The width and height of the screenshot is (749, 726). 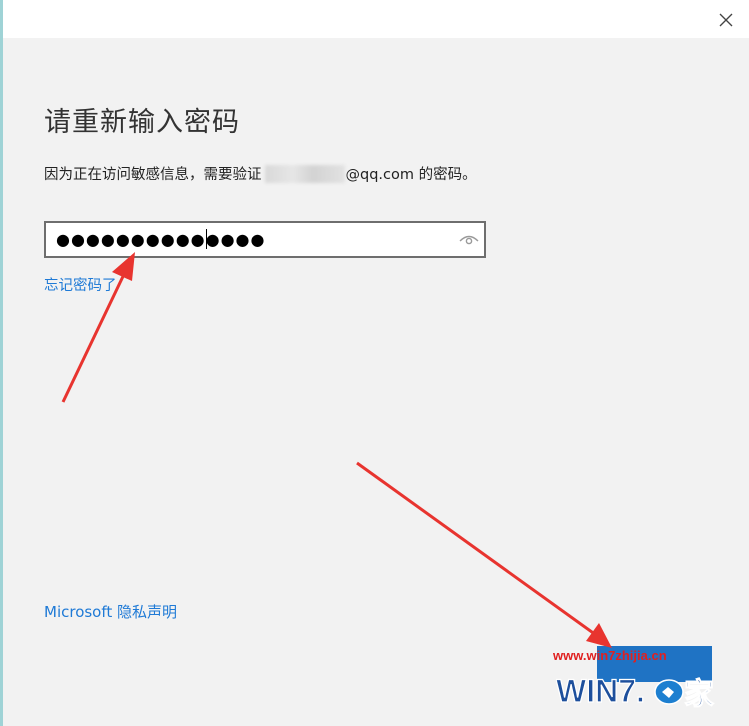 I want to click on forgot-password-link: 忘记密码了, so click(x=80, y=284).